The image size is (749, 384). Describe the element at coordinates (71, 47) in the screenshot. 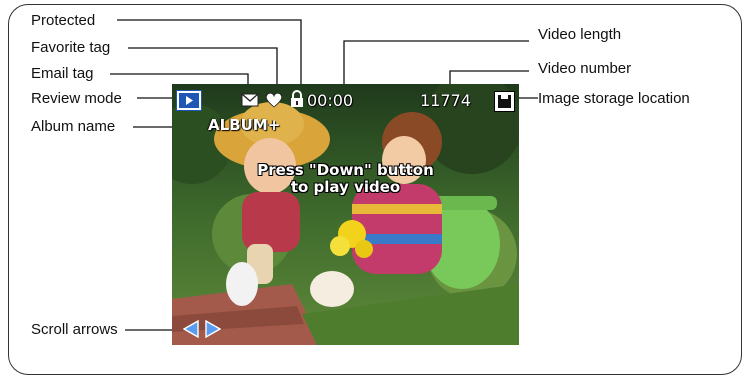

I see `label-favorite-tag: Favorite tag` at that location.